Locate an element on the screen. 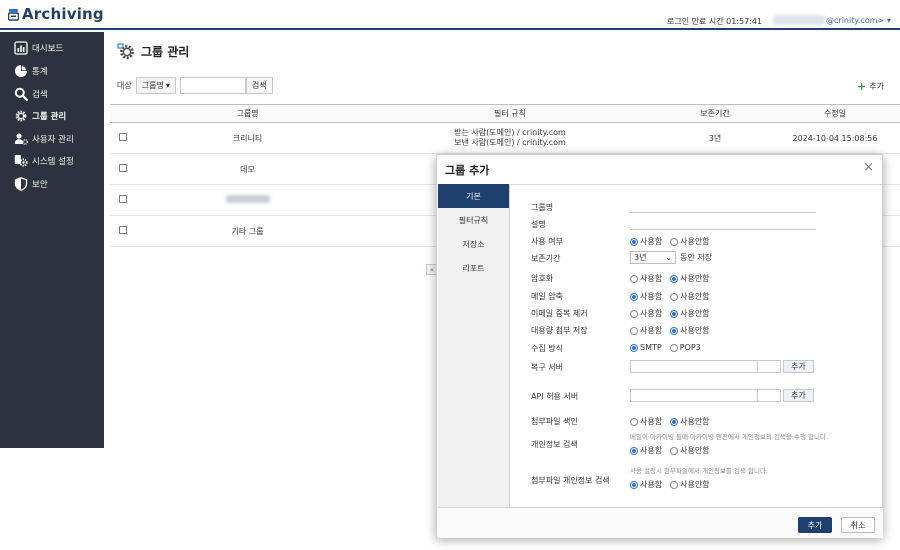 The image size is (900, 550). column-header-retention: 보존기간 is located at coordinates (715, 113).